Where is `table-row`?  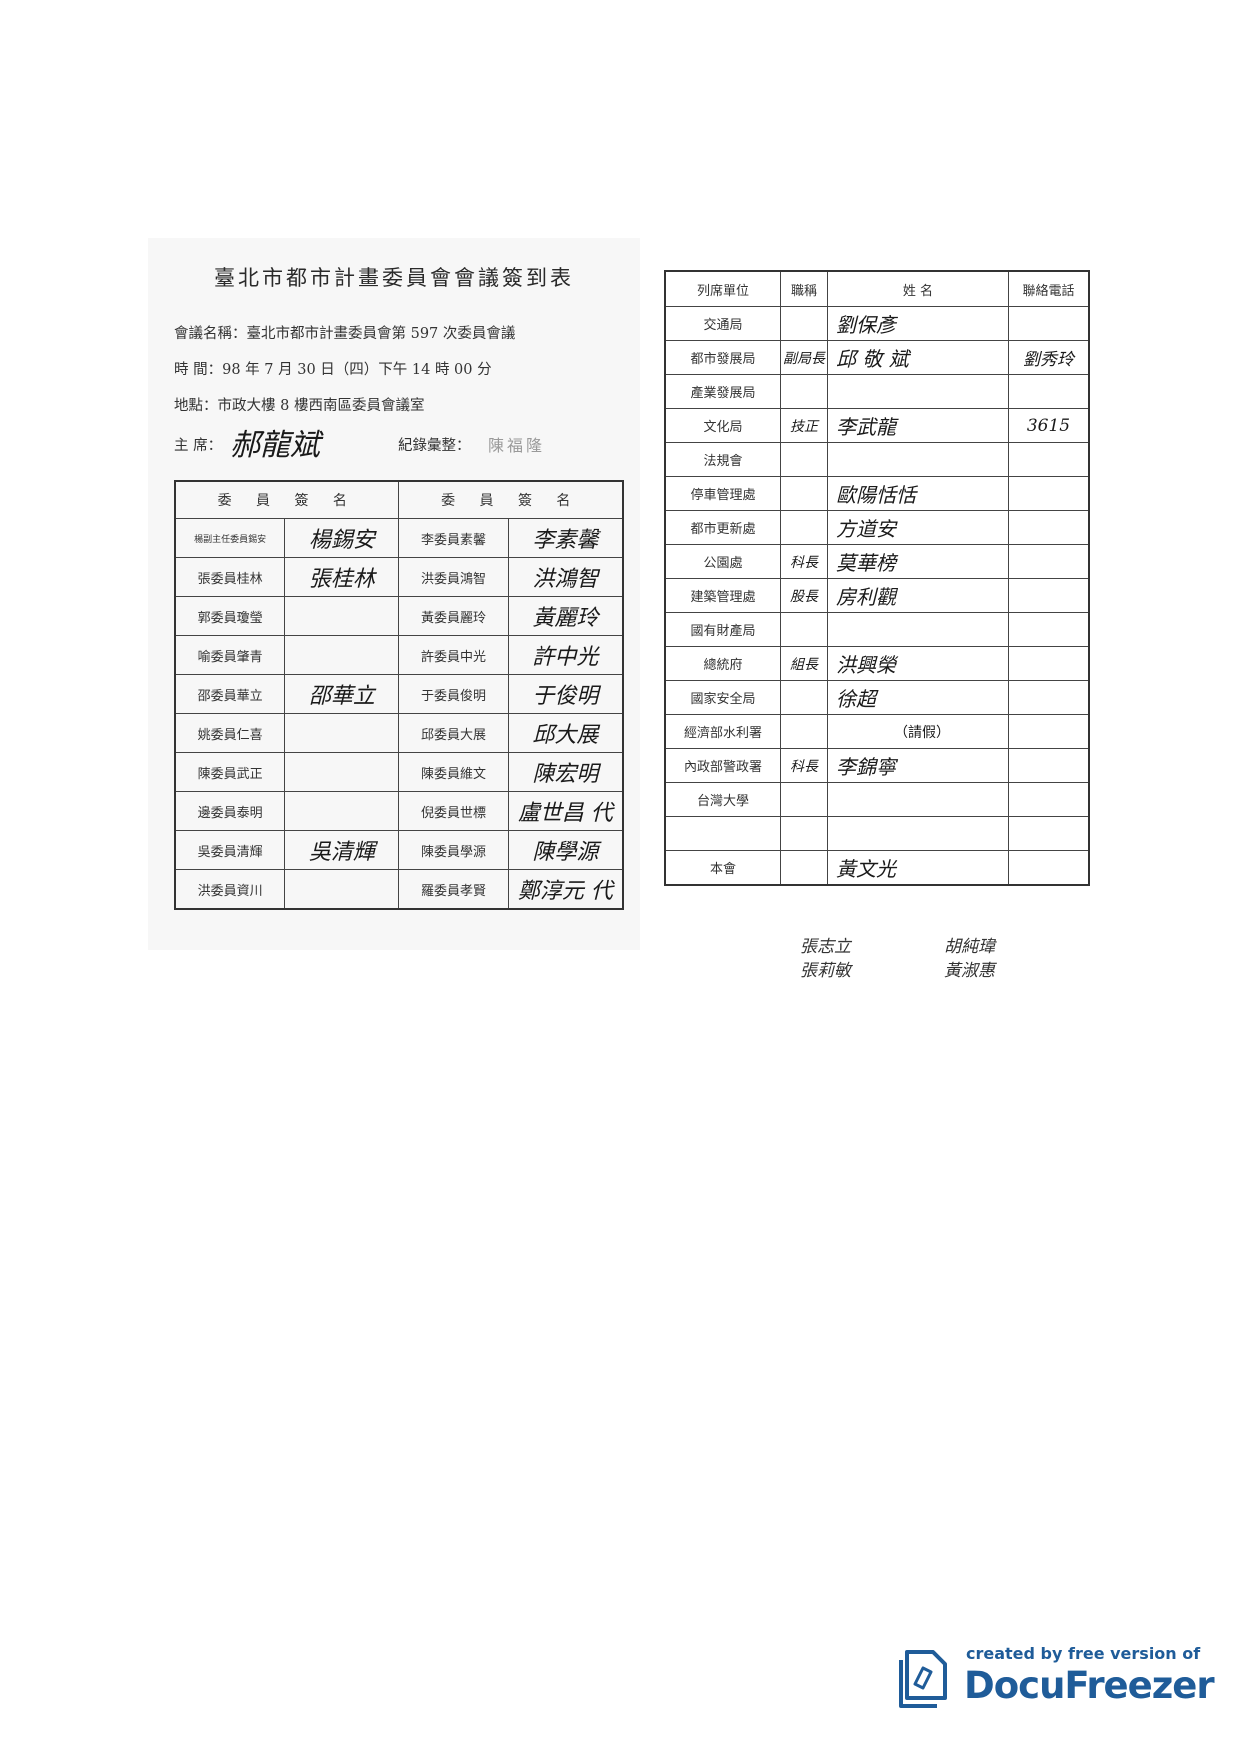 table-row is located at coordinates (877, 833).